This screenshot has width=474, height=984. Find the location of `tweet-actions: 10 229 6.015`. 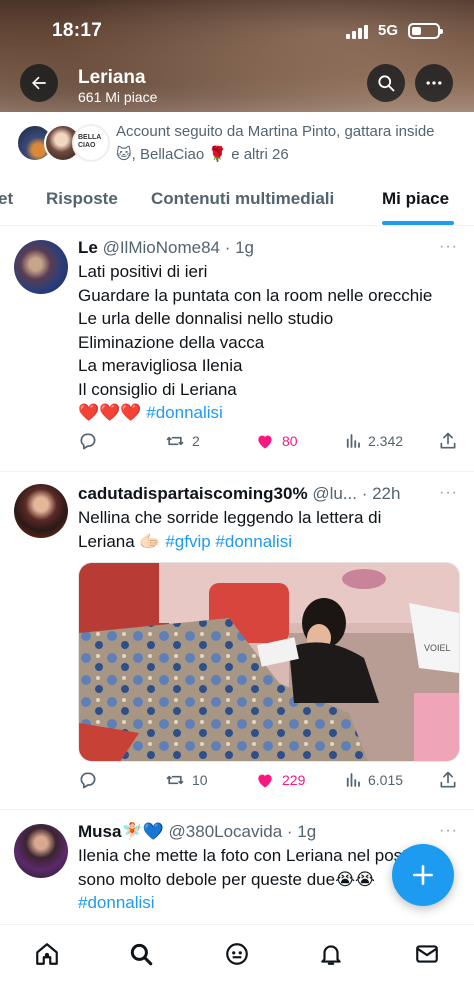

tweet-actions: 10 229 6.015 is located at coordinates (270, 782).